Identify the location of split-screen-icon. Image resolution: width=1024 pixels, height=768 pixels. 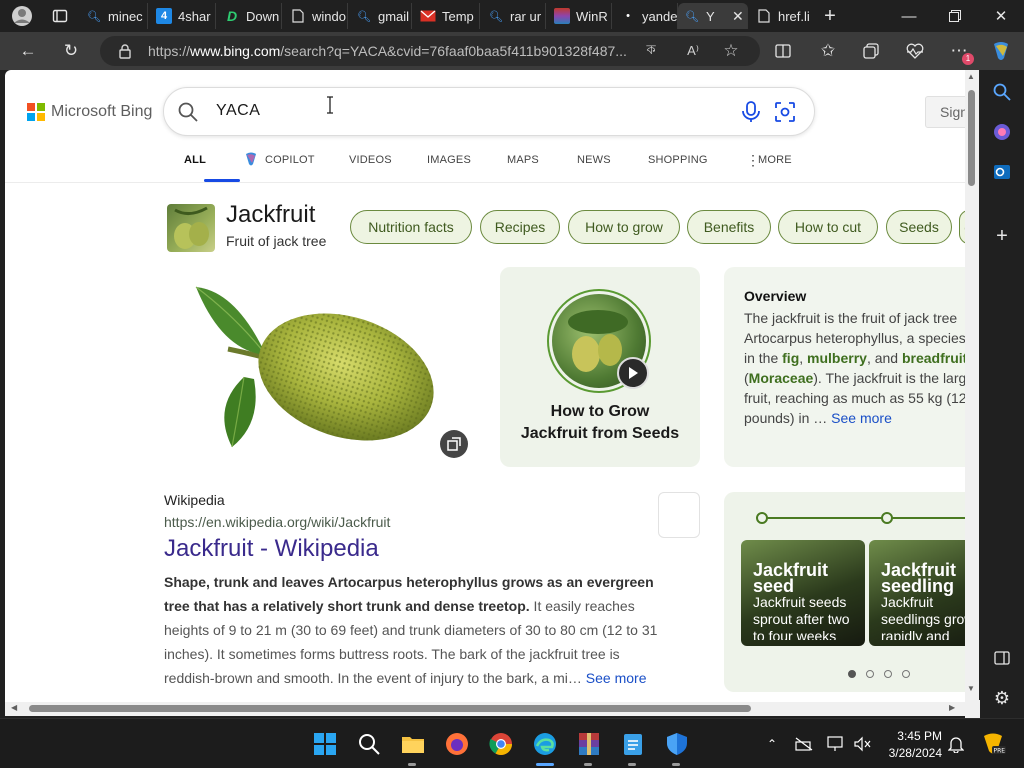
(783, 51).